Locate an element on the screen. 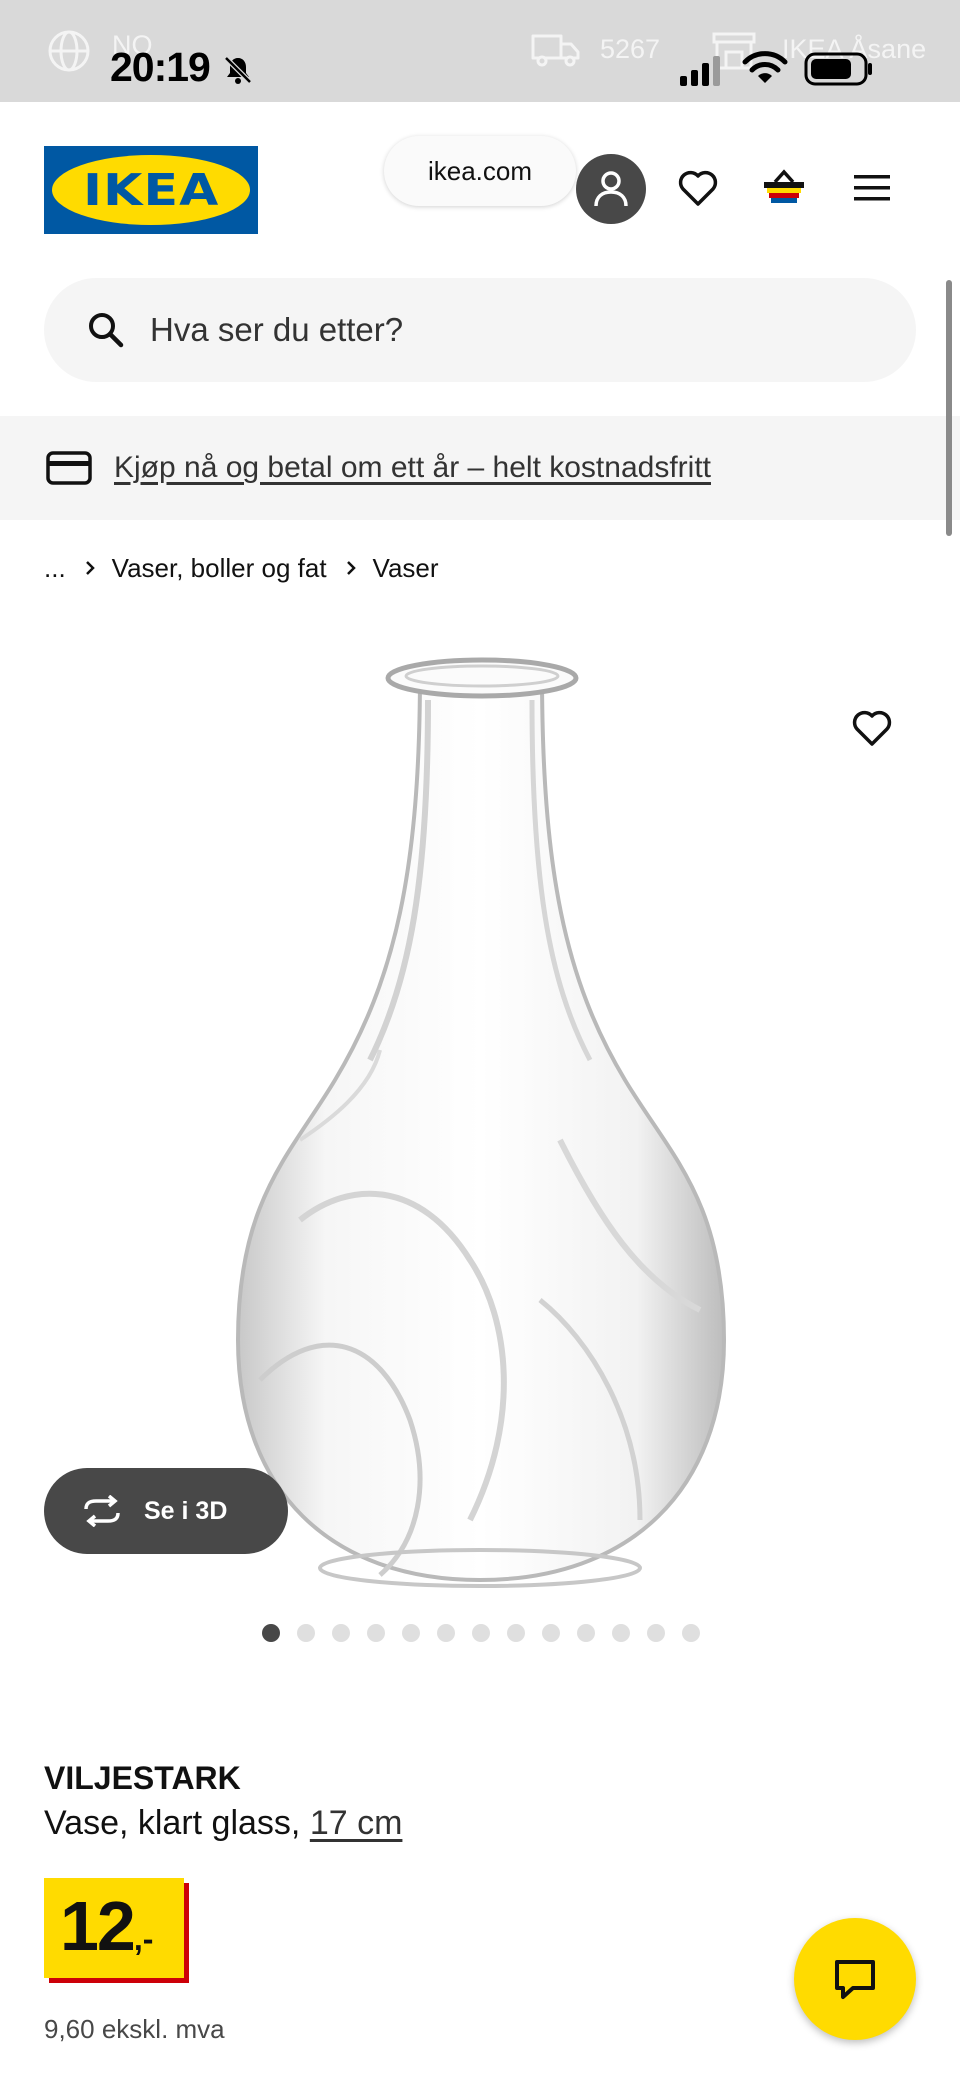 The image size is (960, 2086). product-description: Vase, klart glass, 17 cm is located at coordinates (223, 1823).